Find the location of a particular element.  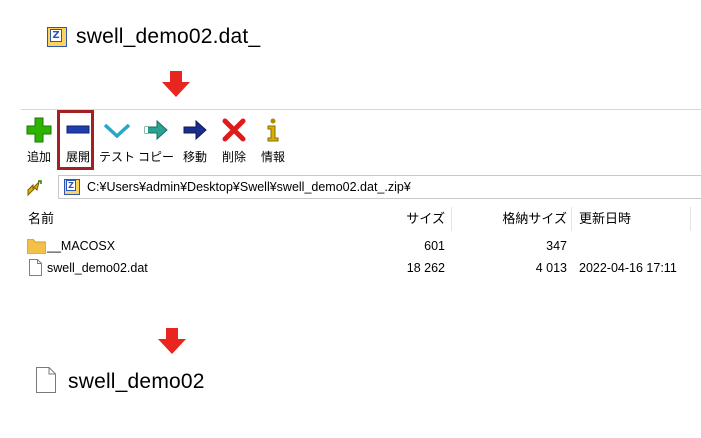

source-archive: Z swell_demo02.dat_ is located at coordinates (153, 37).